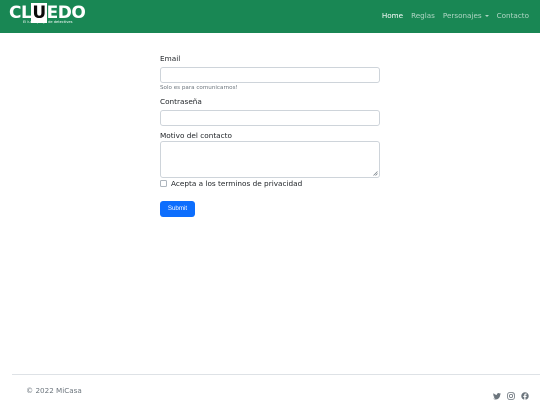 The image size is (540, 405). I want to click on submit-button: Submit, so click(177, 209).